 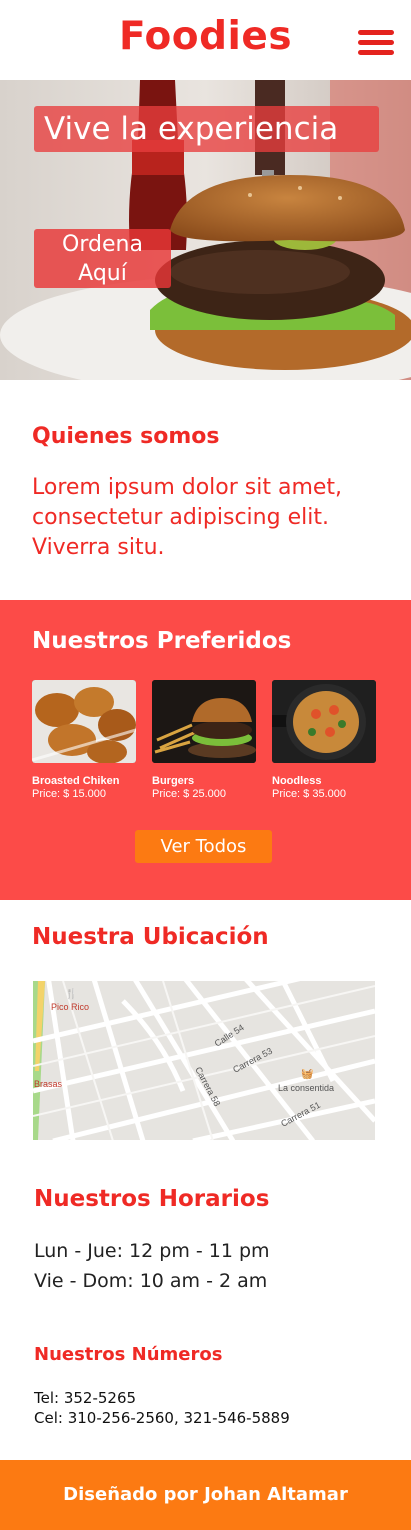 What do you see at coordinates (126, 436) in the screenshot?
I see `about-title: Quienes somos` at bounding box center [126, 436].